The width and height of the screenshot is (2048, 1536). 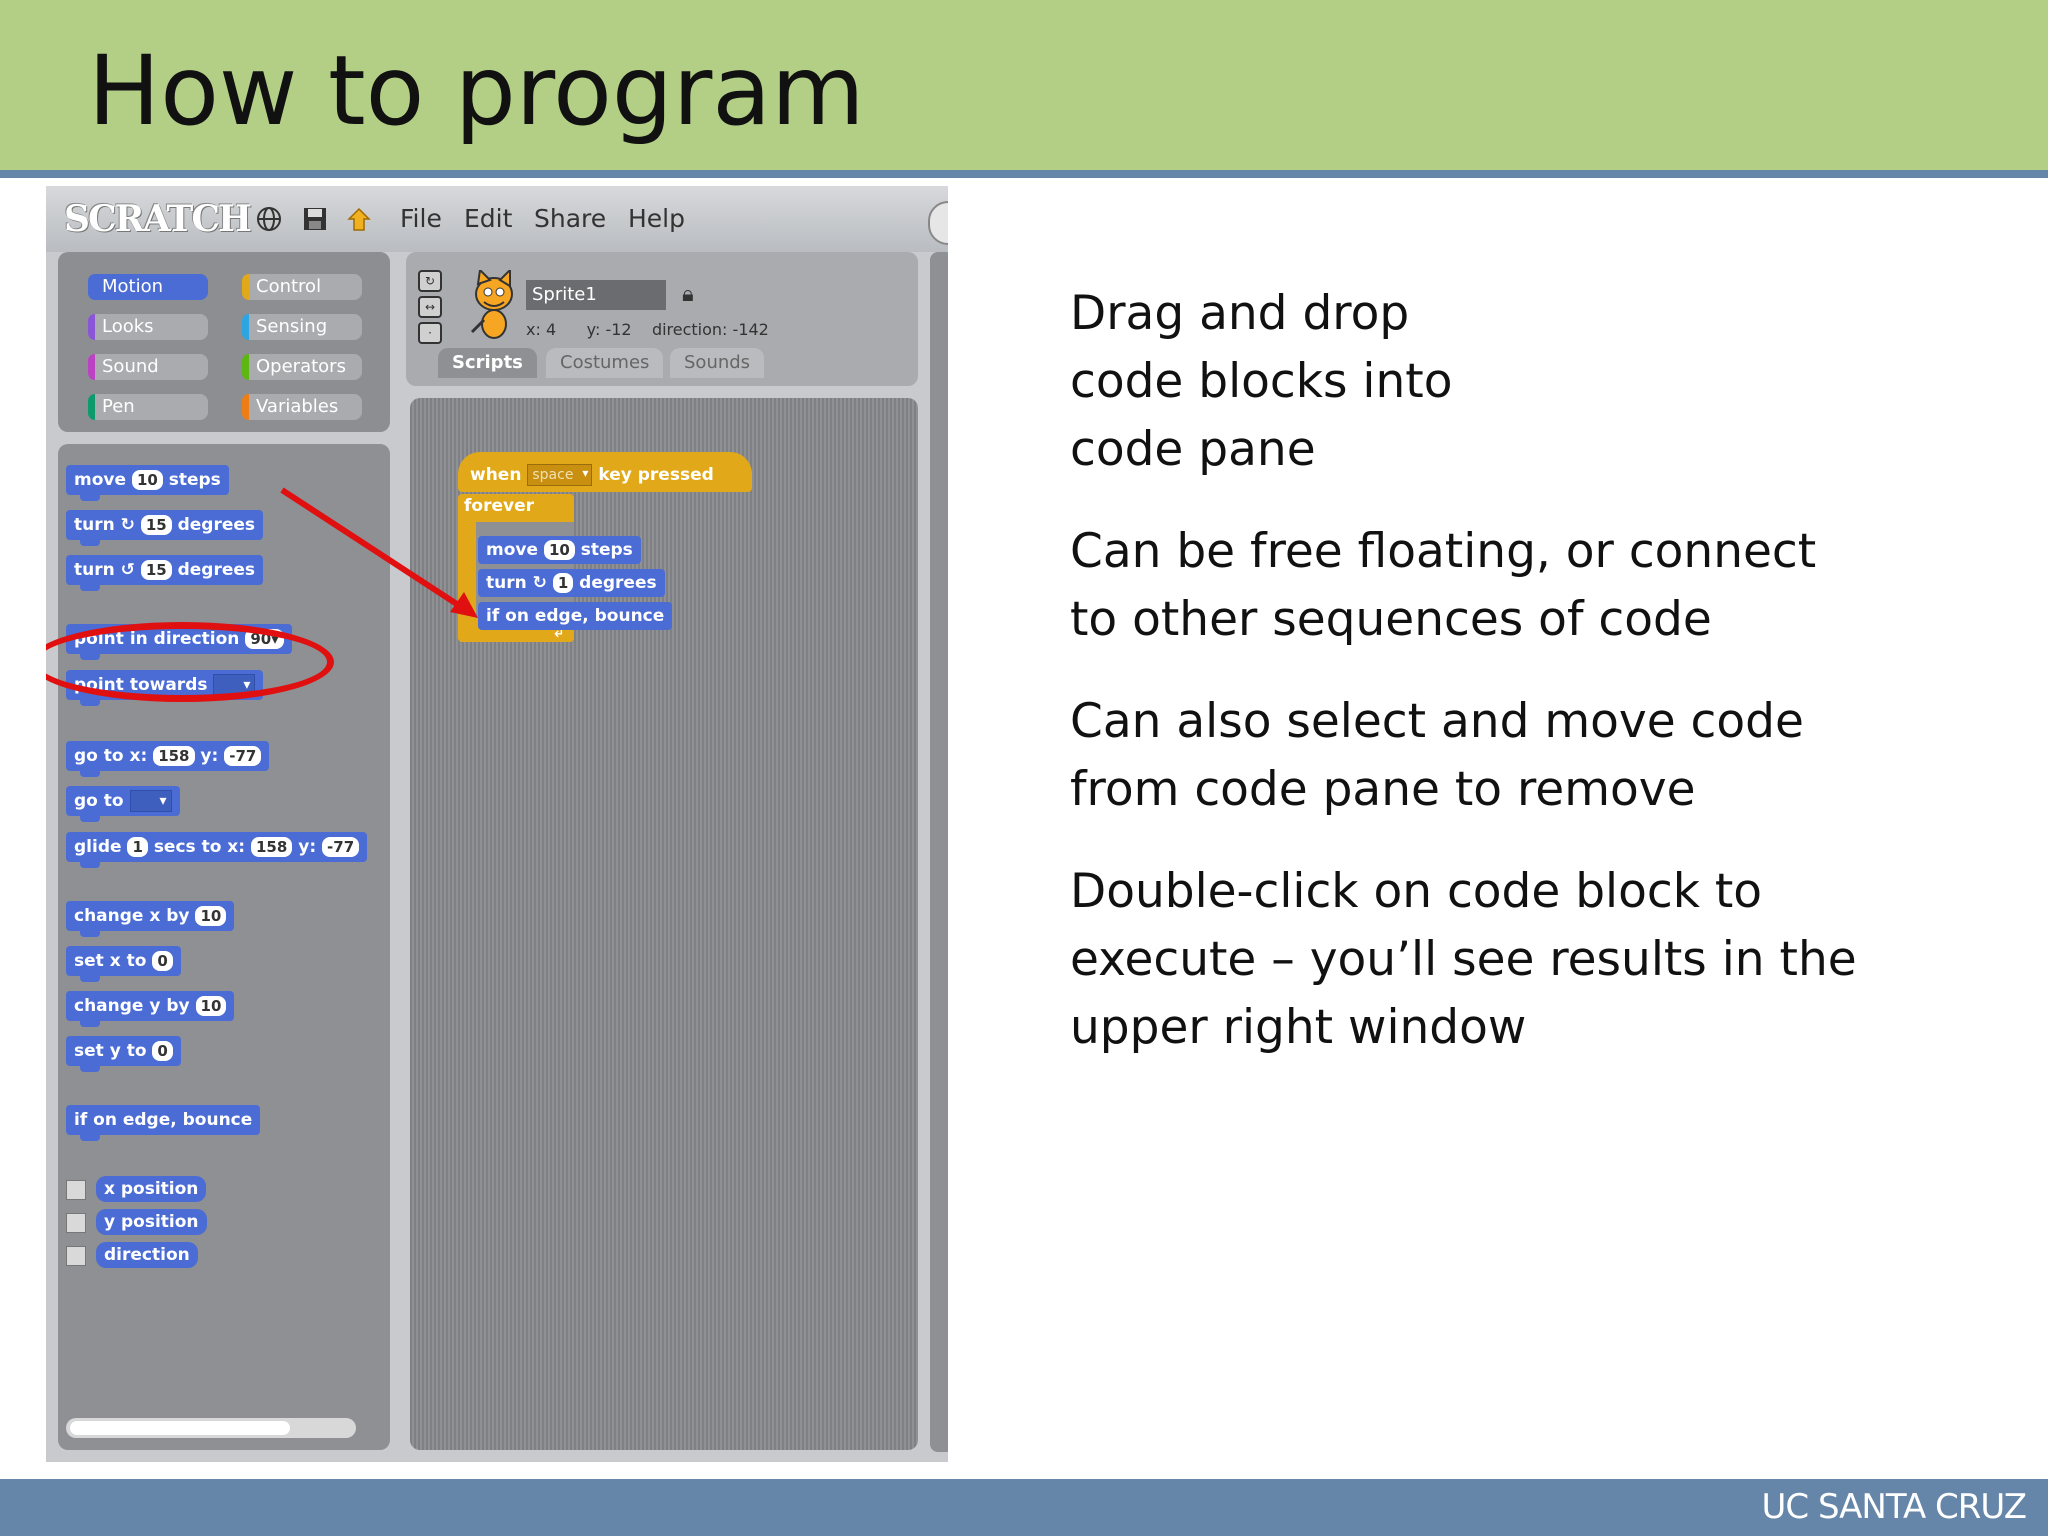 What do you see at coordinates (148, 367) in the screenshot?
I see `category-sound: Sound` at bounding box center [148, 367].